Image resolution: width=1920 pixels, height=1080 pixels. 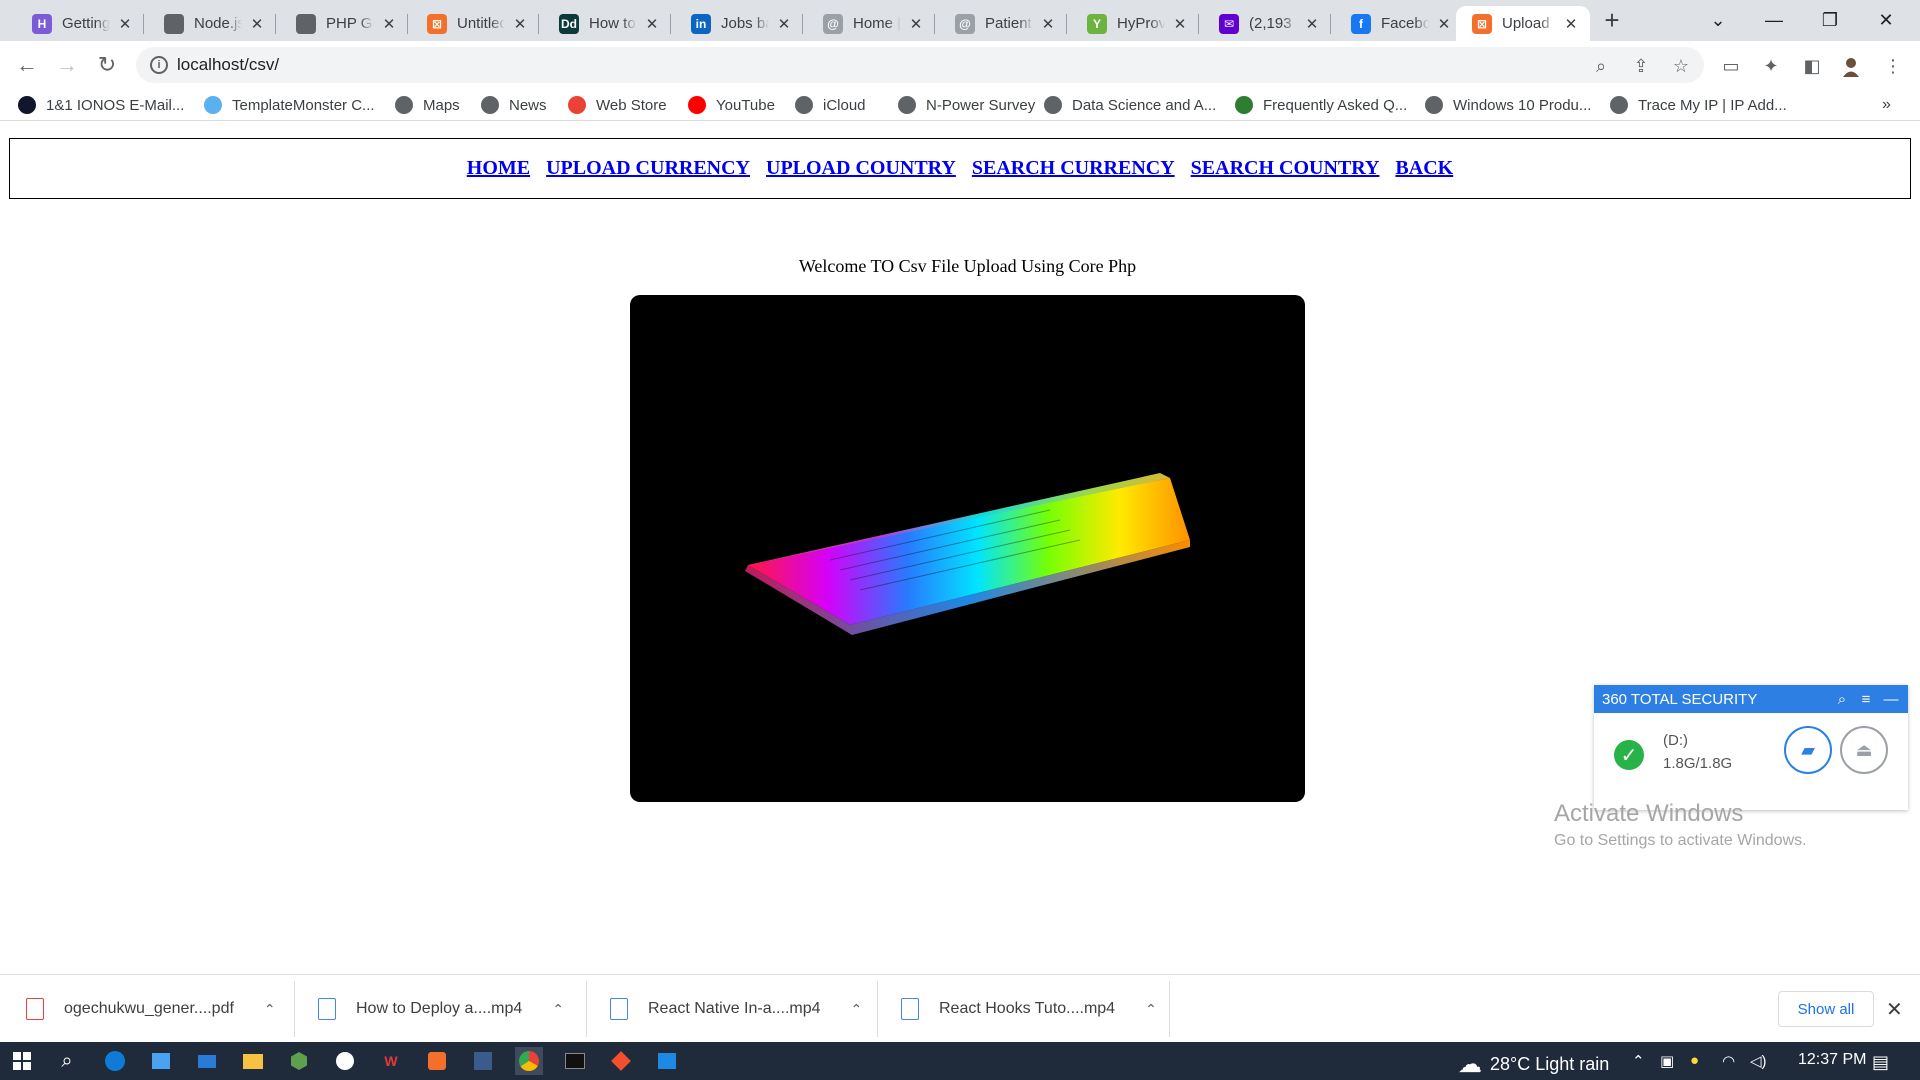 What do you see at coordinates (1880, 1062) in the screenshot?
I see `notifications-icon: ▤` at bounding box center [1880, 1062].